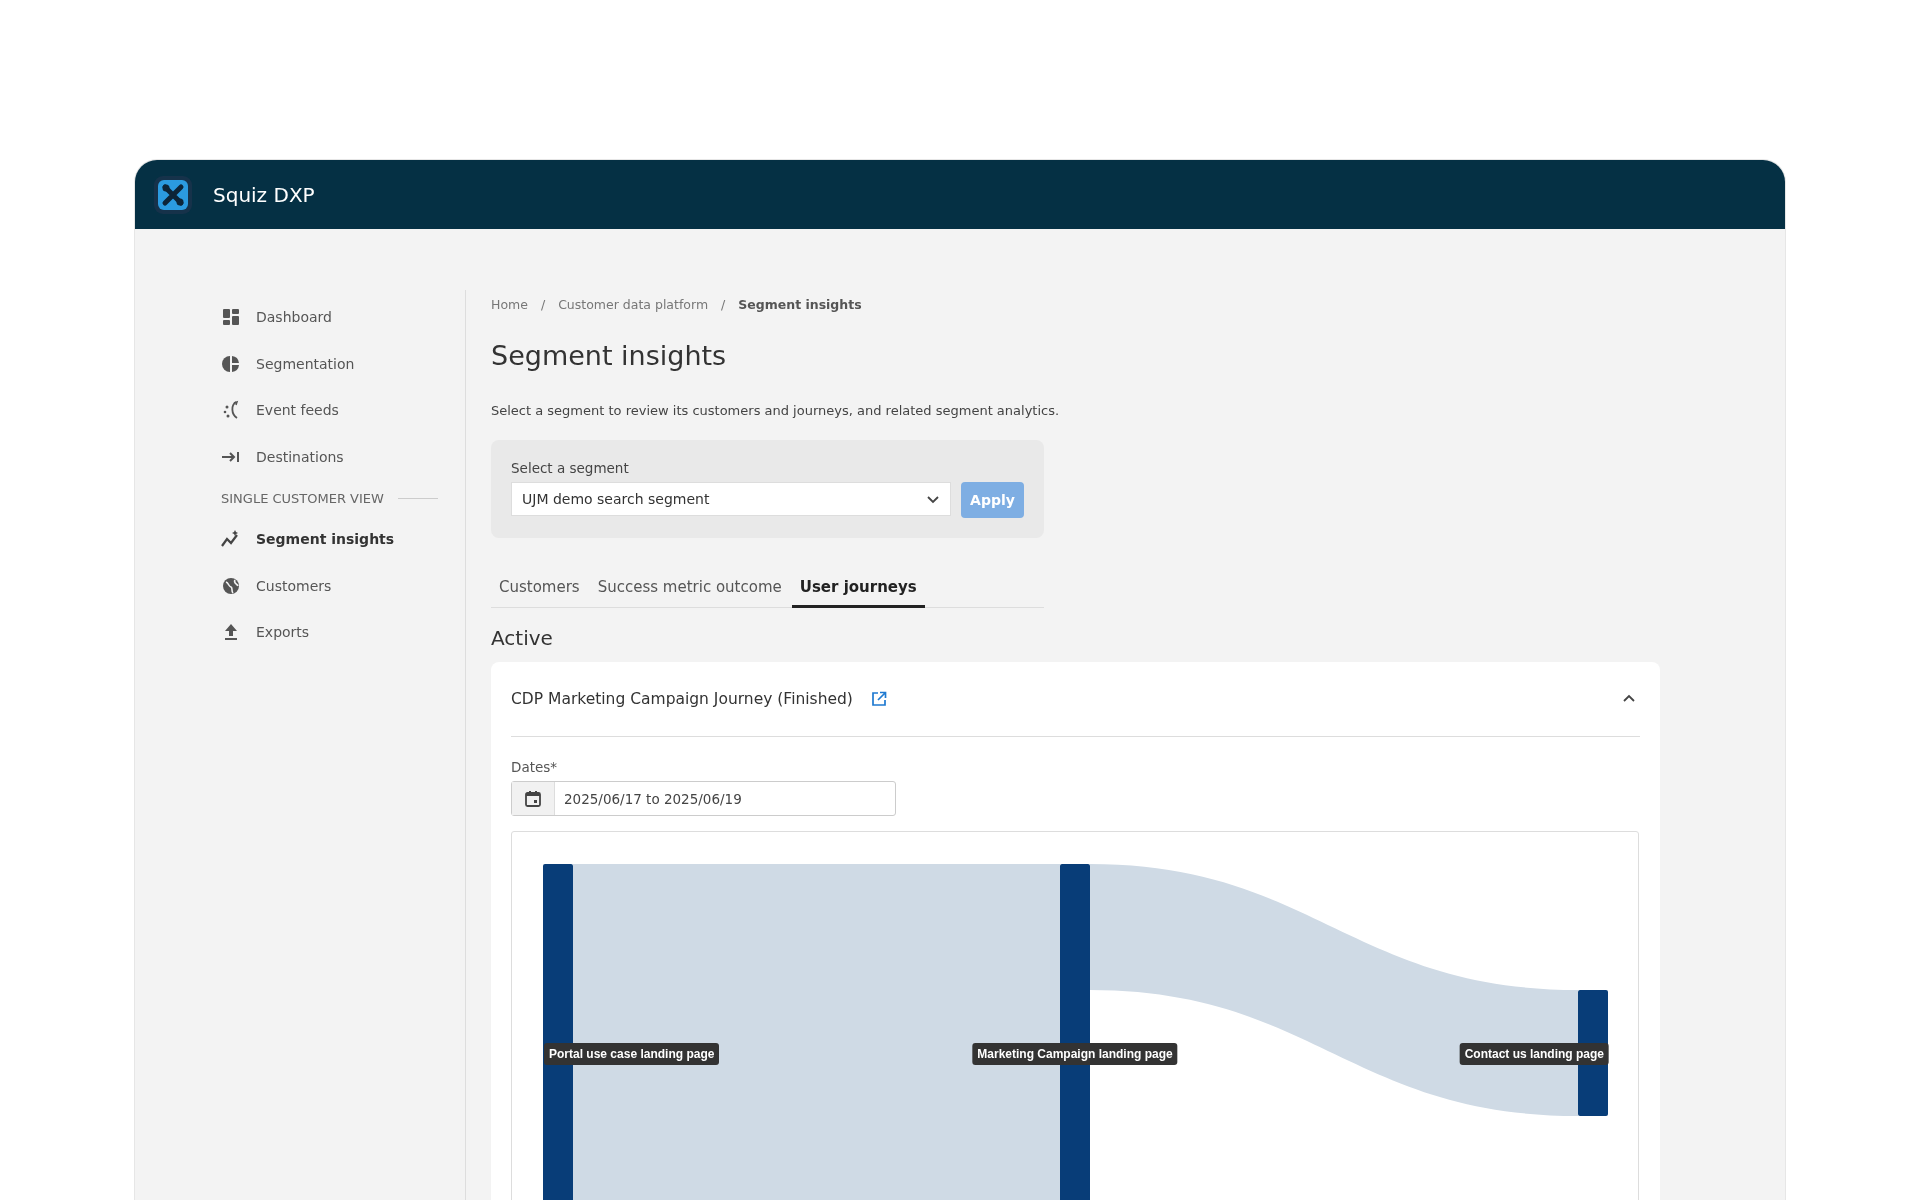 This screenshot has height=1200, width=1920. What do you see at coordinates (878, 699) in the screenshot?
I see `external-link-icon` at bounding box center [878, 699].